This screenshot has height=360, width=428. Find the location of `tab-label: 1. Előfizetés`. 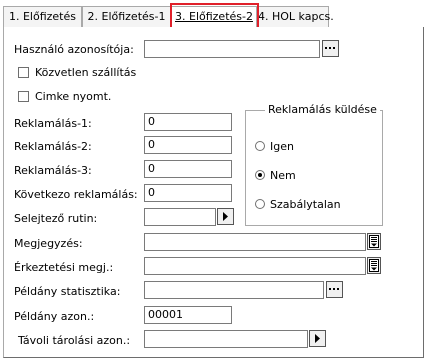

tab-label: 1. Előfizetés is located at coordinates (42, 16).